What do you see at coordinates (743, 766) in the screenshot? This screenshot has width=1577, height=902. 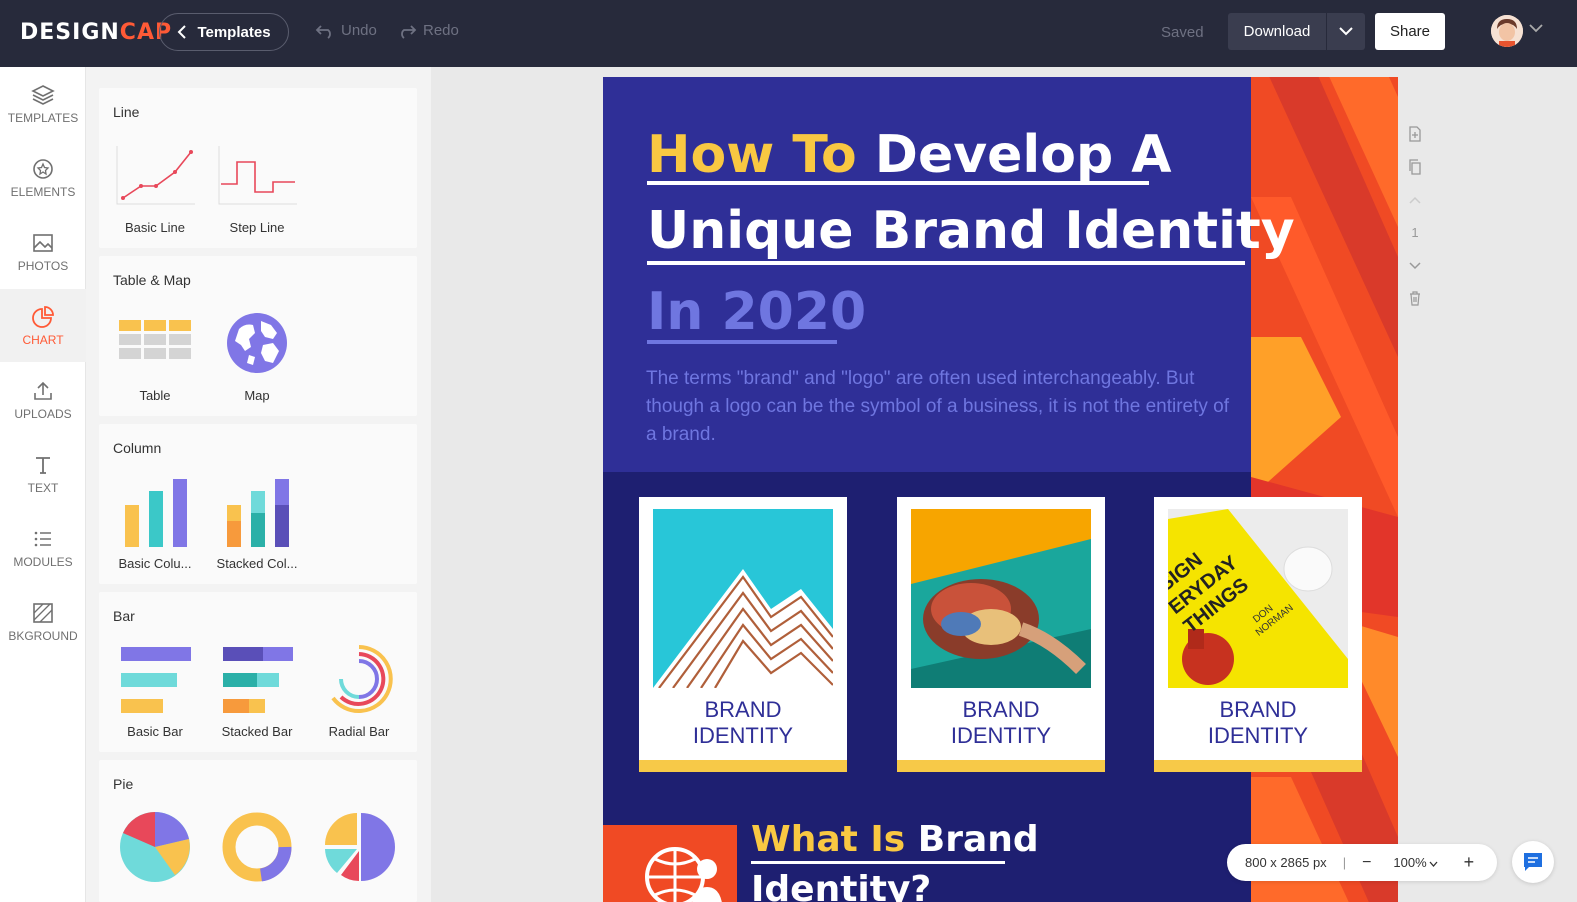 I see `card-1-accent-bar` at bounding box center [743, 766].